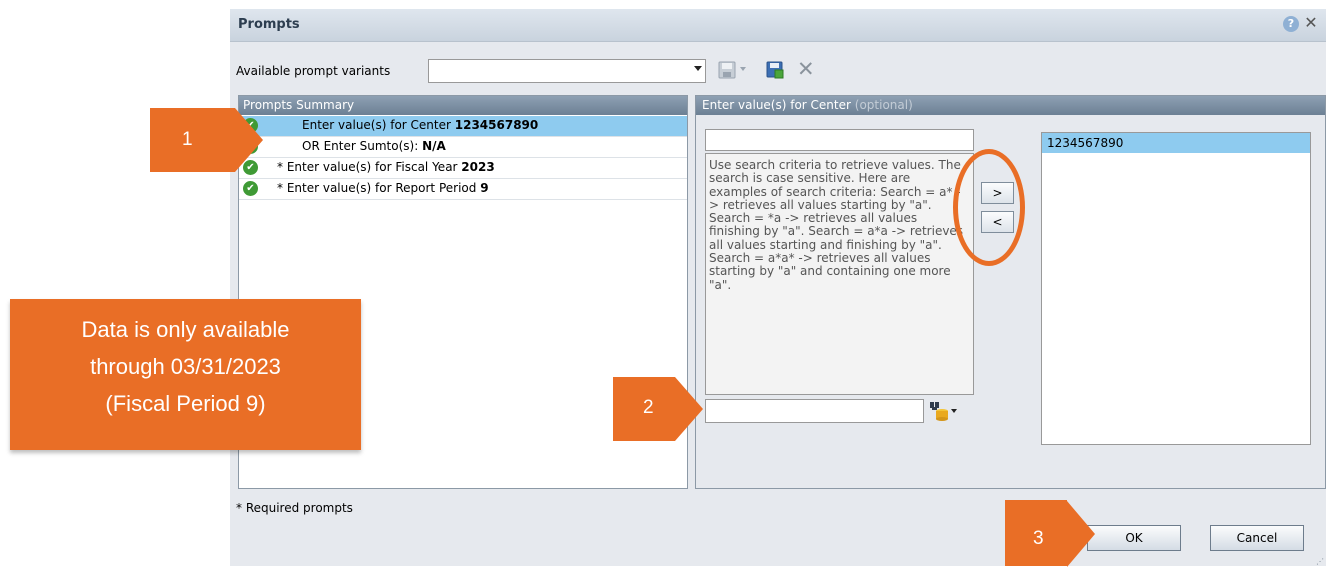  What do you see at coordinates (313, 71) in the screenshot?
I see `prompt-variants-label: Available prompt variants` at bounding box center [313, 71].